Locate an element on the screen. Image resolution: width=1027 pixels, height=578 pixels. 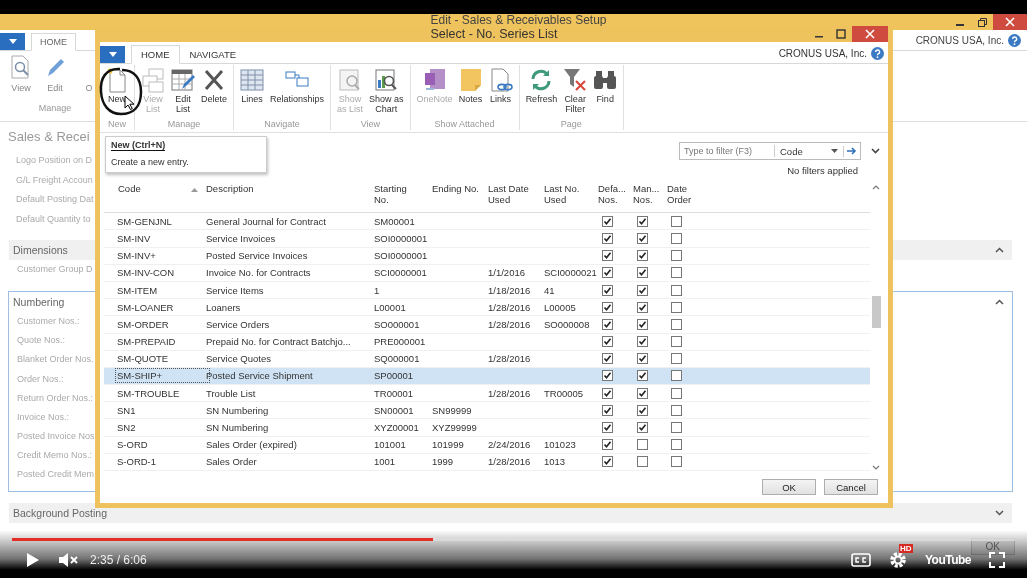
column-header: Last No. Used is located at coordinates (562, 194).